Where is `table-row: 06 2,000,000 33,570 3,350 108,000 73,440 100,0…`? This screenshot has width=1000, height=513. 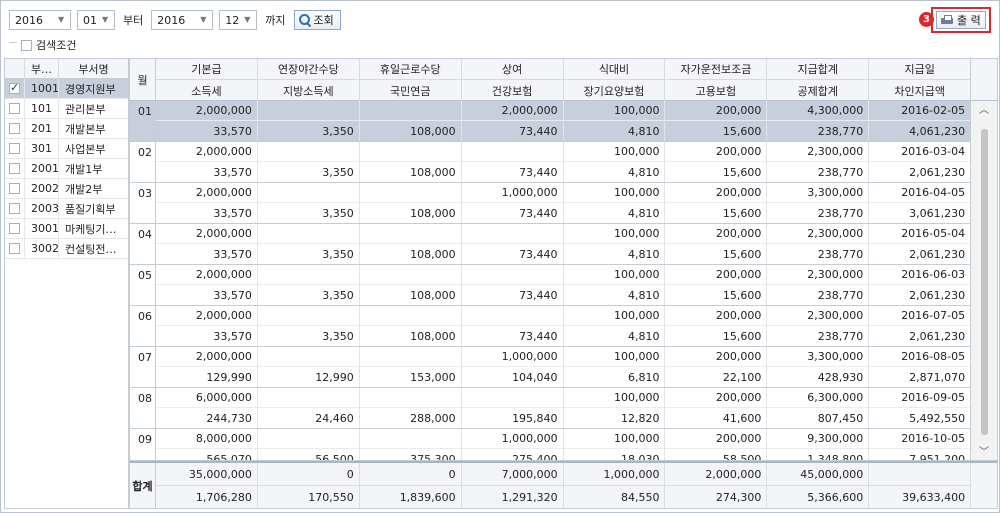 table-row: 06 2,000,000 33,570 3,350 108,000 73,440 100,0… is located at coordinates (550, 326).